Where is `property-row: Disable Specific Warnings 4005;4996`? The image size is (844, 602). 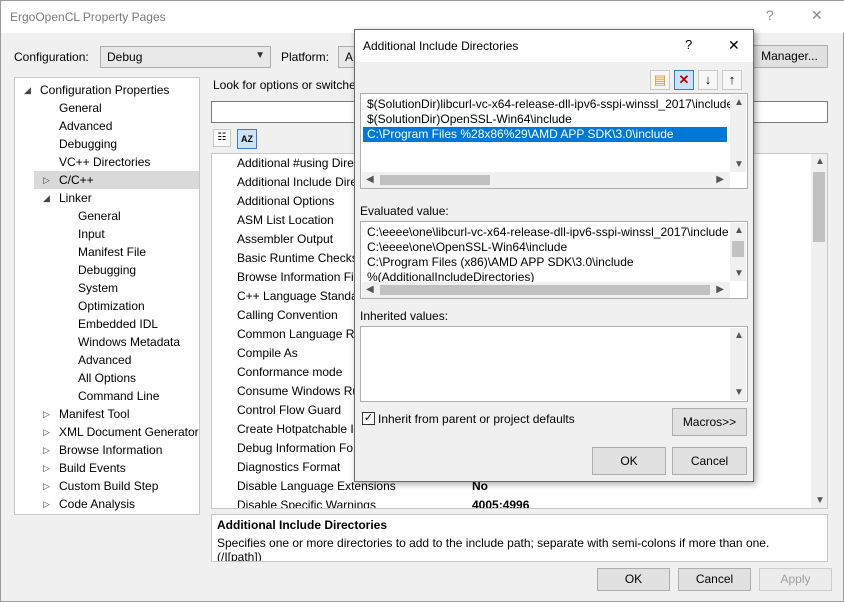 property-row: Disable Specific Warnings 4005;4996 is located at coordinates (512, 502).